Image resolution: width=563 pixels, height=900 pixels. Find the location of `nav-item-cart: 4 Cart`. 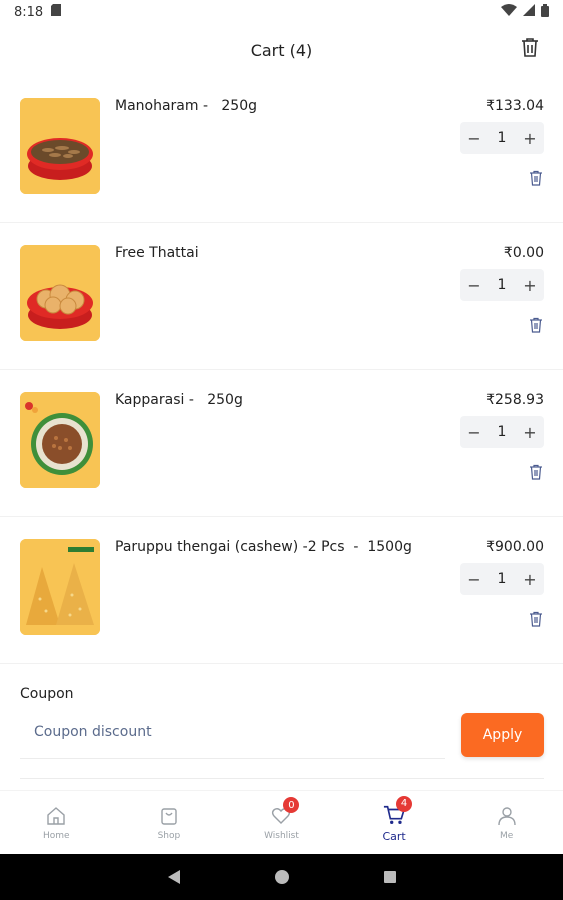

nav-item-cart: 4 Cart is located at coordinates (394, 823).